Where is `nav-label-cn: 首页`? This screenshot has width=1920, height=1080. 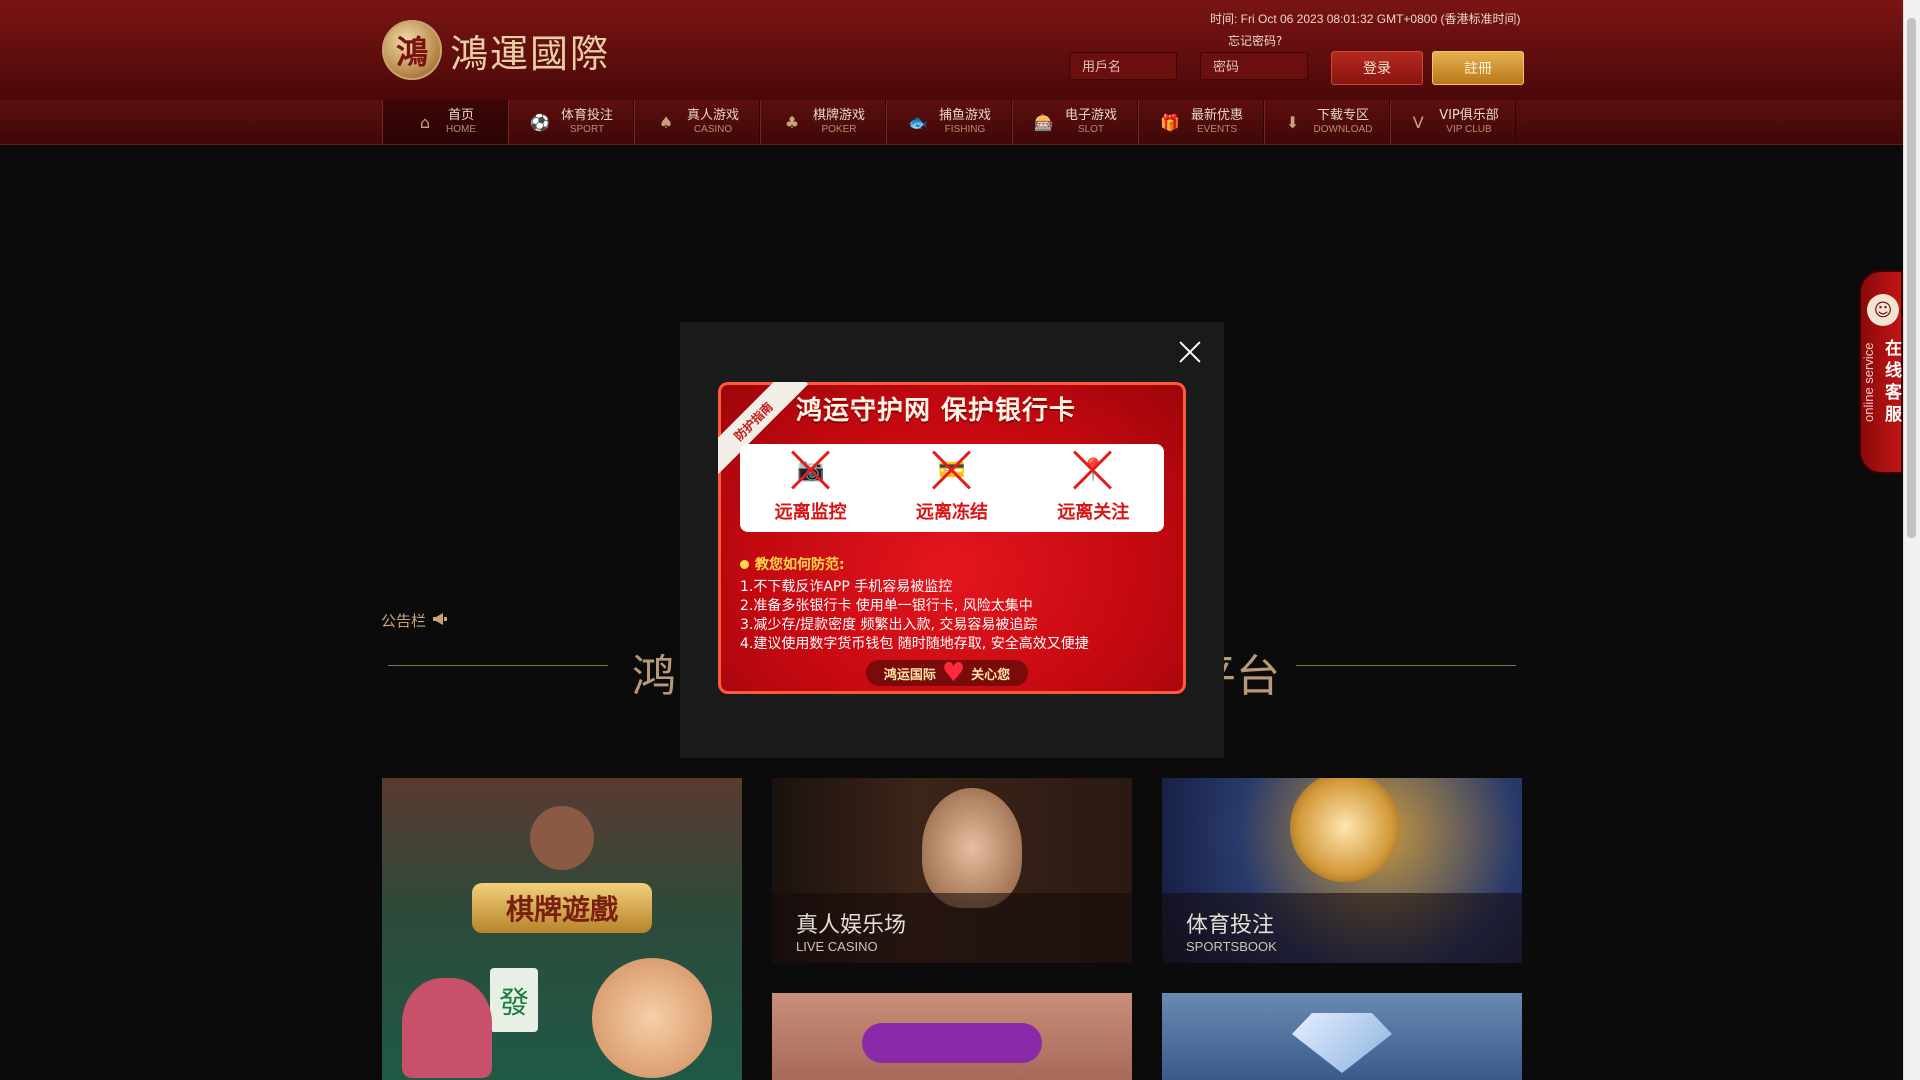
nav-label-cn: 首页 is located at coordinates (460, 116).